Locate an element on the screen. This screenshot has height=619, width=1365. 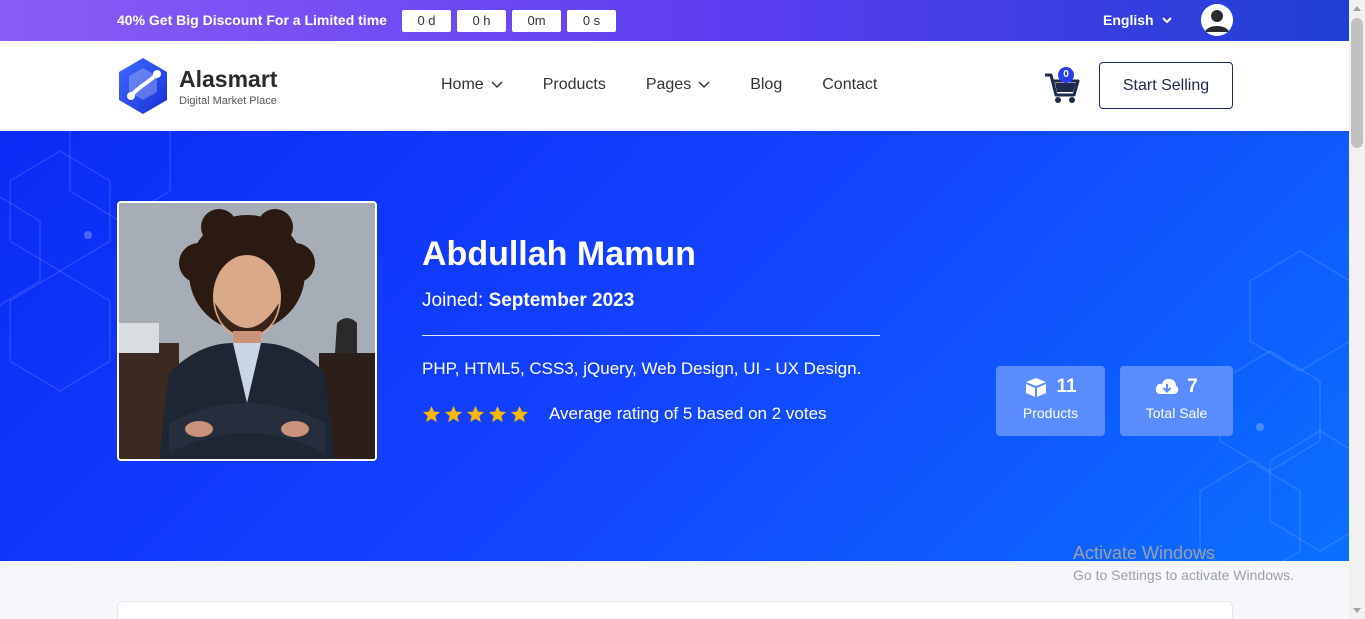
products-count: 11 is located at coordinates (1066, 386).